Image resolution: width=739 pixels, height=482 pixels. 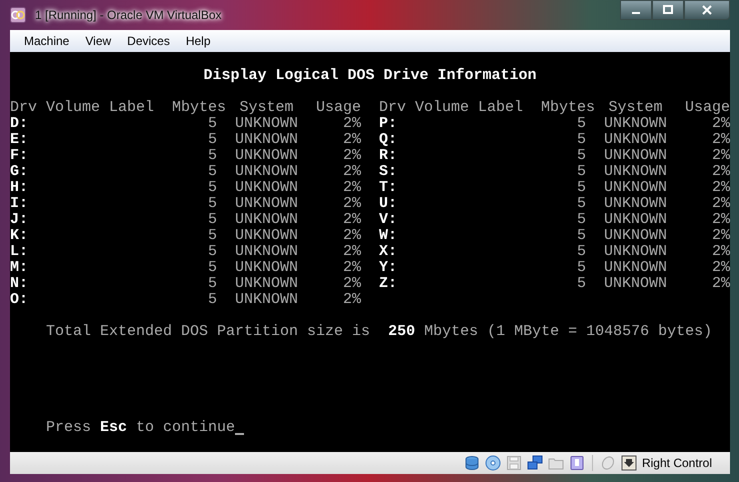 I want to click on drive-letter: K:, so click(x=19, y=235).